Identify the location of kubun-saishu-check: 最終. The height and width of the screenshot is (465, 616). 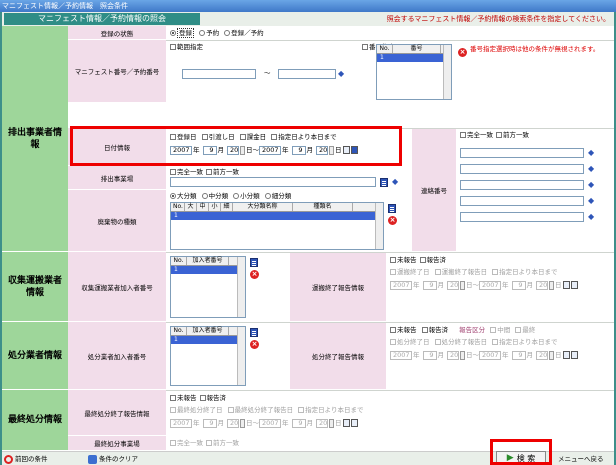
(525, 330).